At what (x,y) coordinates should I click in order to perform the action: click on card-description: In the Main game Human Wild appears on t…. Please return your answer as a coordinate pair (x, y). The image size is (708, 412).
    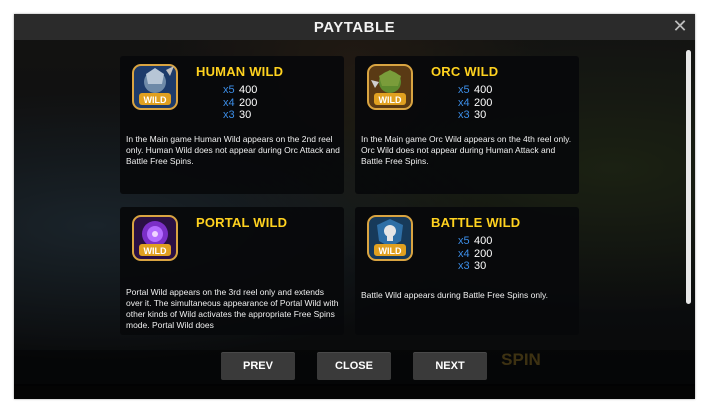
    Looking at the image, I should click on (233, 150).